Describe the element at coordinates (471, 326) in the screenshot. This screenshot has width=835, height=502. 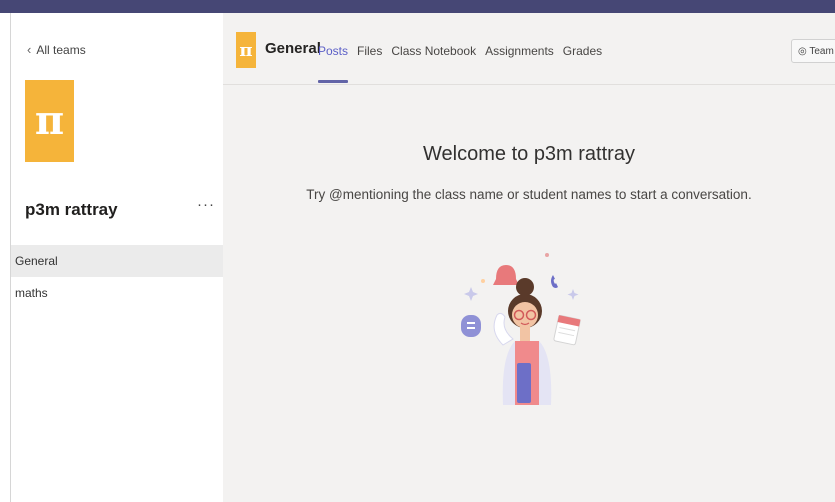
I see `chat-bubble-icon` at that location.